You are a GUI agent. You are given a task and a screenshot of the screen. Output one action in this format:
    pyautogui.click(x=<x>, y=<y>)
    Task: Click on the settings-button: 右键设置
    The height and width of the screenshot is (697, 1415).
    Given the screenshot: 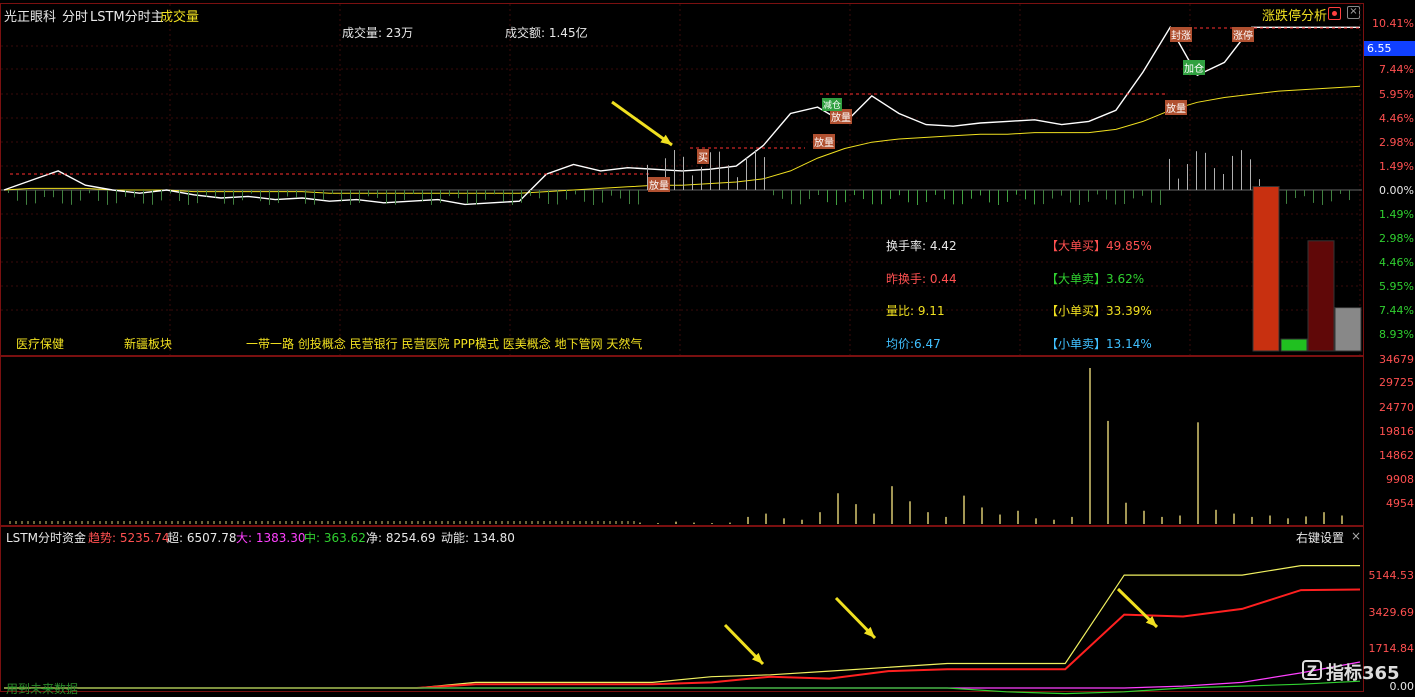 What is the action you would take?
    pyautogui.click(x=1320, y=537)
    